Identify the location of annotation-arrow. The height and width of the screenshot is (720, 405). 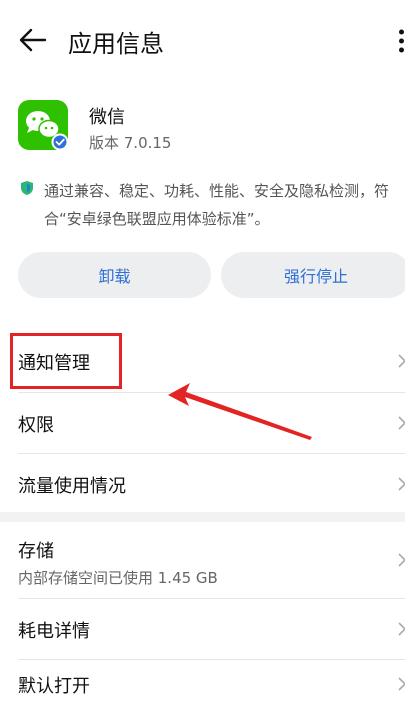
(240, 411).